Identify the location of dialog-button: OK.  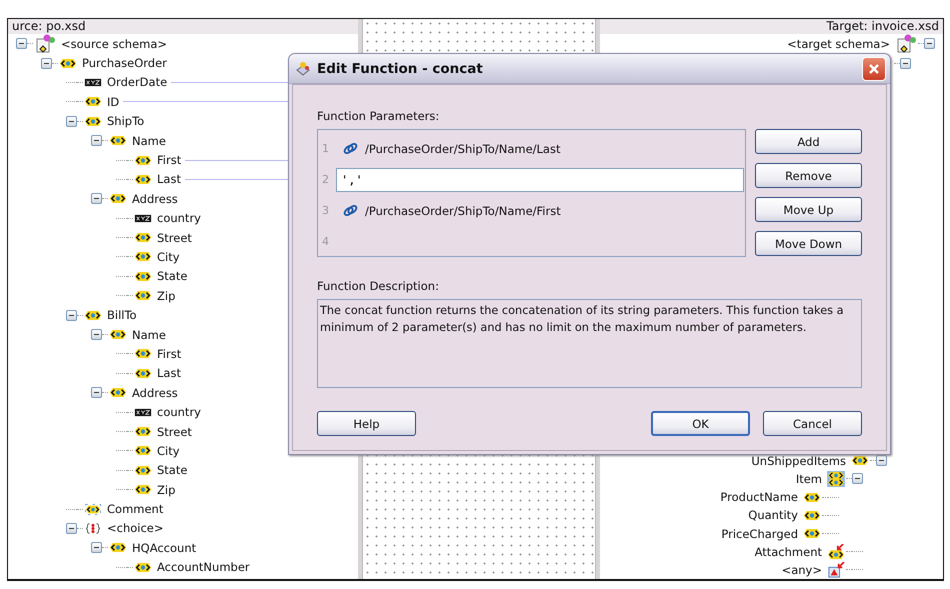
(700, 423).